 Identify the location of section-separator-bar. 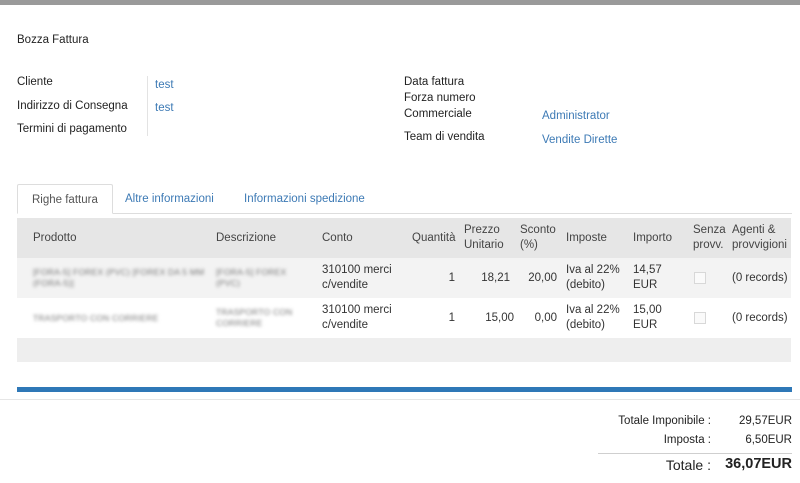
(404, 389).